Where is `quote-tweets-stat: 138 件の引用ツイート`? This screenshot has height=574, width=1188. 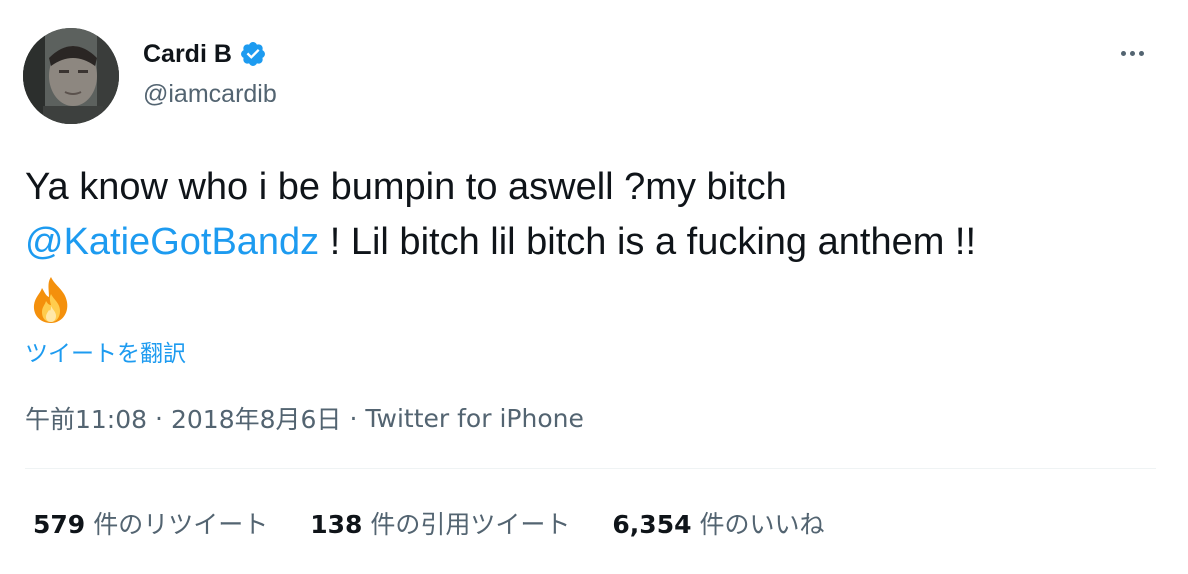
quote-tweets-stat: 138 件の引用ツイート is located at coordinates (440, 523).